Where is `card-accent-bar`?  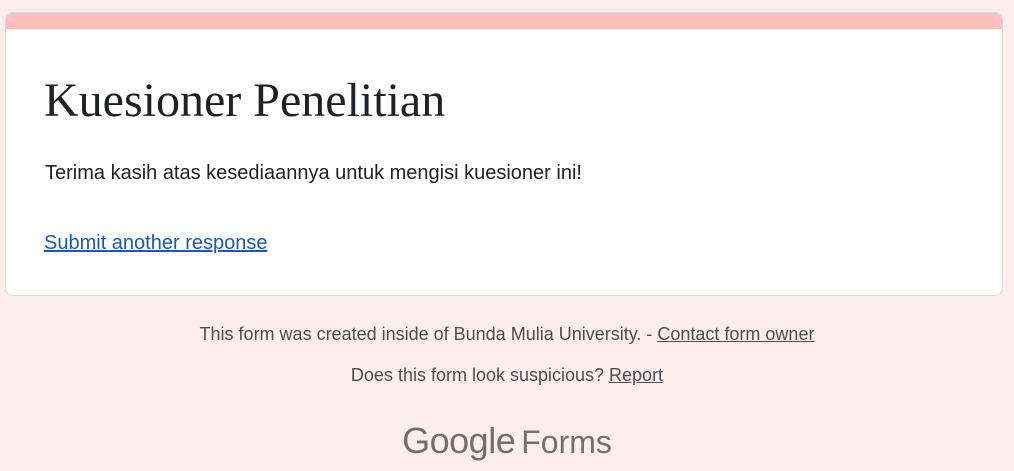 card-accent-bar is located at coordinates (504, 21).